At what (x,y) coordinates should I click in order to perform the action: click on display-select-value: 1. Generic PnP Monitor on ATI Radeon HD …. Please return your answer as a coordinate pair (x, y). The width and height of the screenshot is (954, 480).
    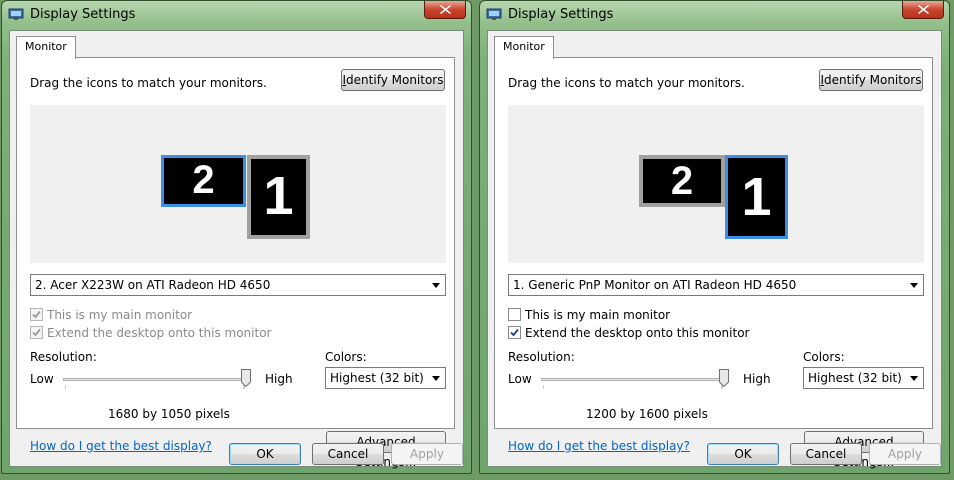
    Looking at the image, I should click on (655, 285).